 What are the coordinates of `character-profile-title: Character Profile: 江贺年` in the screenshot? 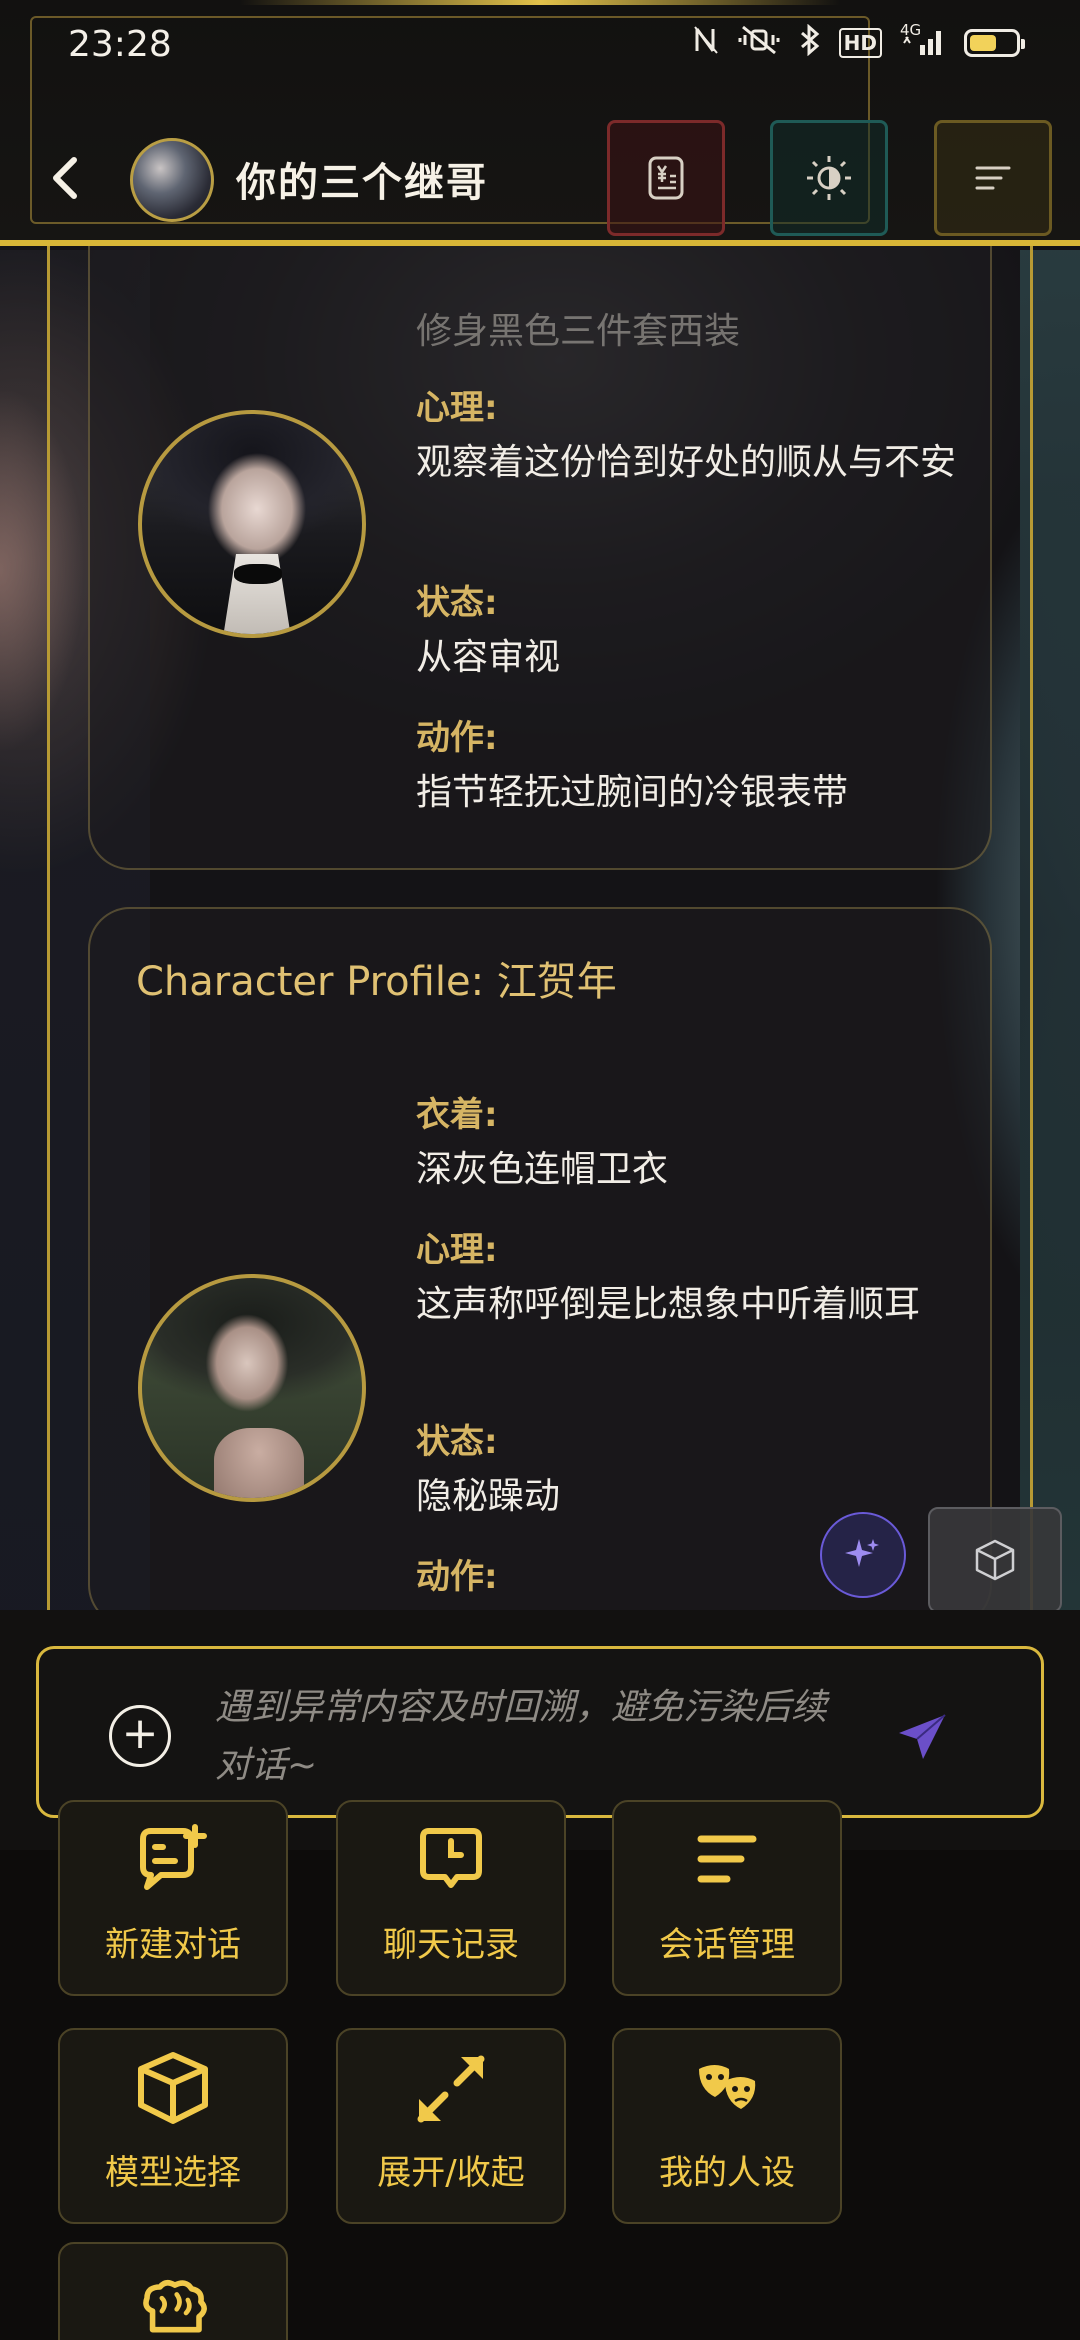 It's located at (376, 982).